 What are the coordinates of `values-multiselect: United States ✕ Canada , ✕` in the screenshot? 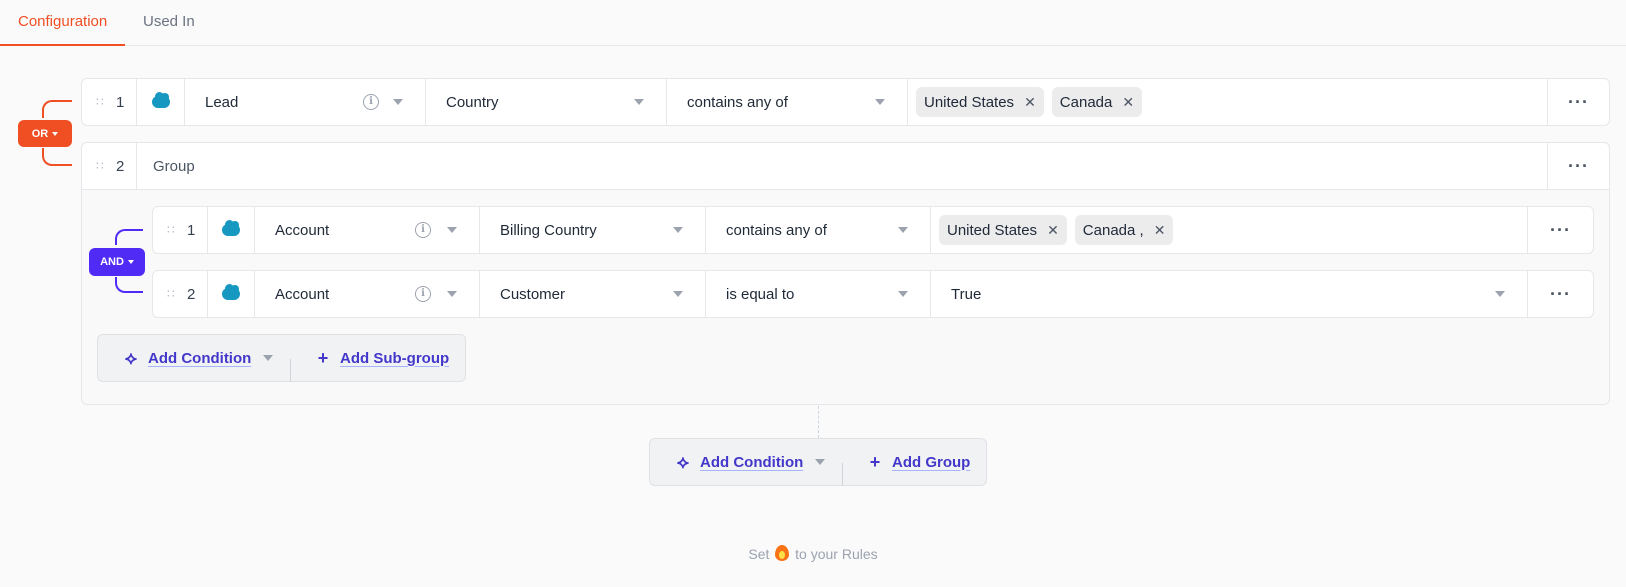 It's located at (1229, 230).